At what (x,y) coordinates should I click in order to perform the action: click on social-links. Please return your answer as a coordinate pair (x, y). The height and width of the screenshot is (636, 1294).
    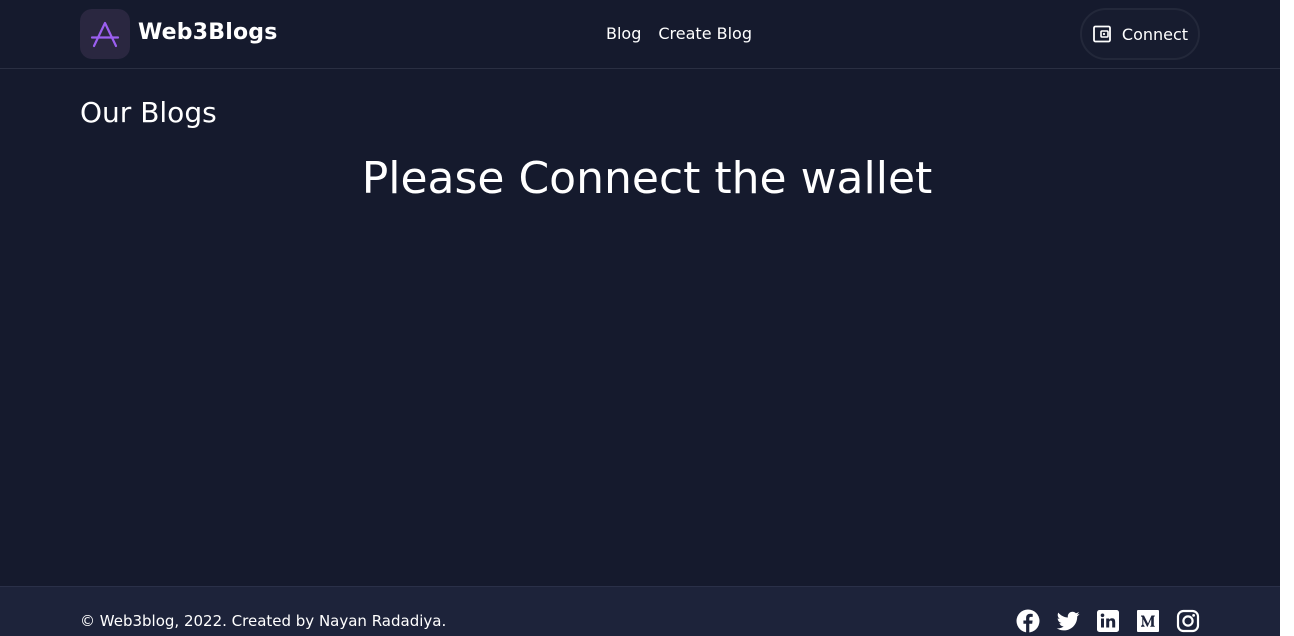
    Looking at the image, I should click on (1108, 621).